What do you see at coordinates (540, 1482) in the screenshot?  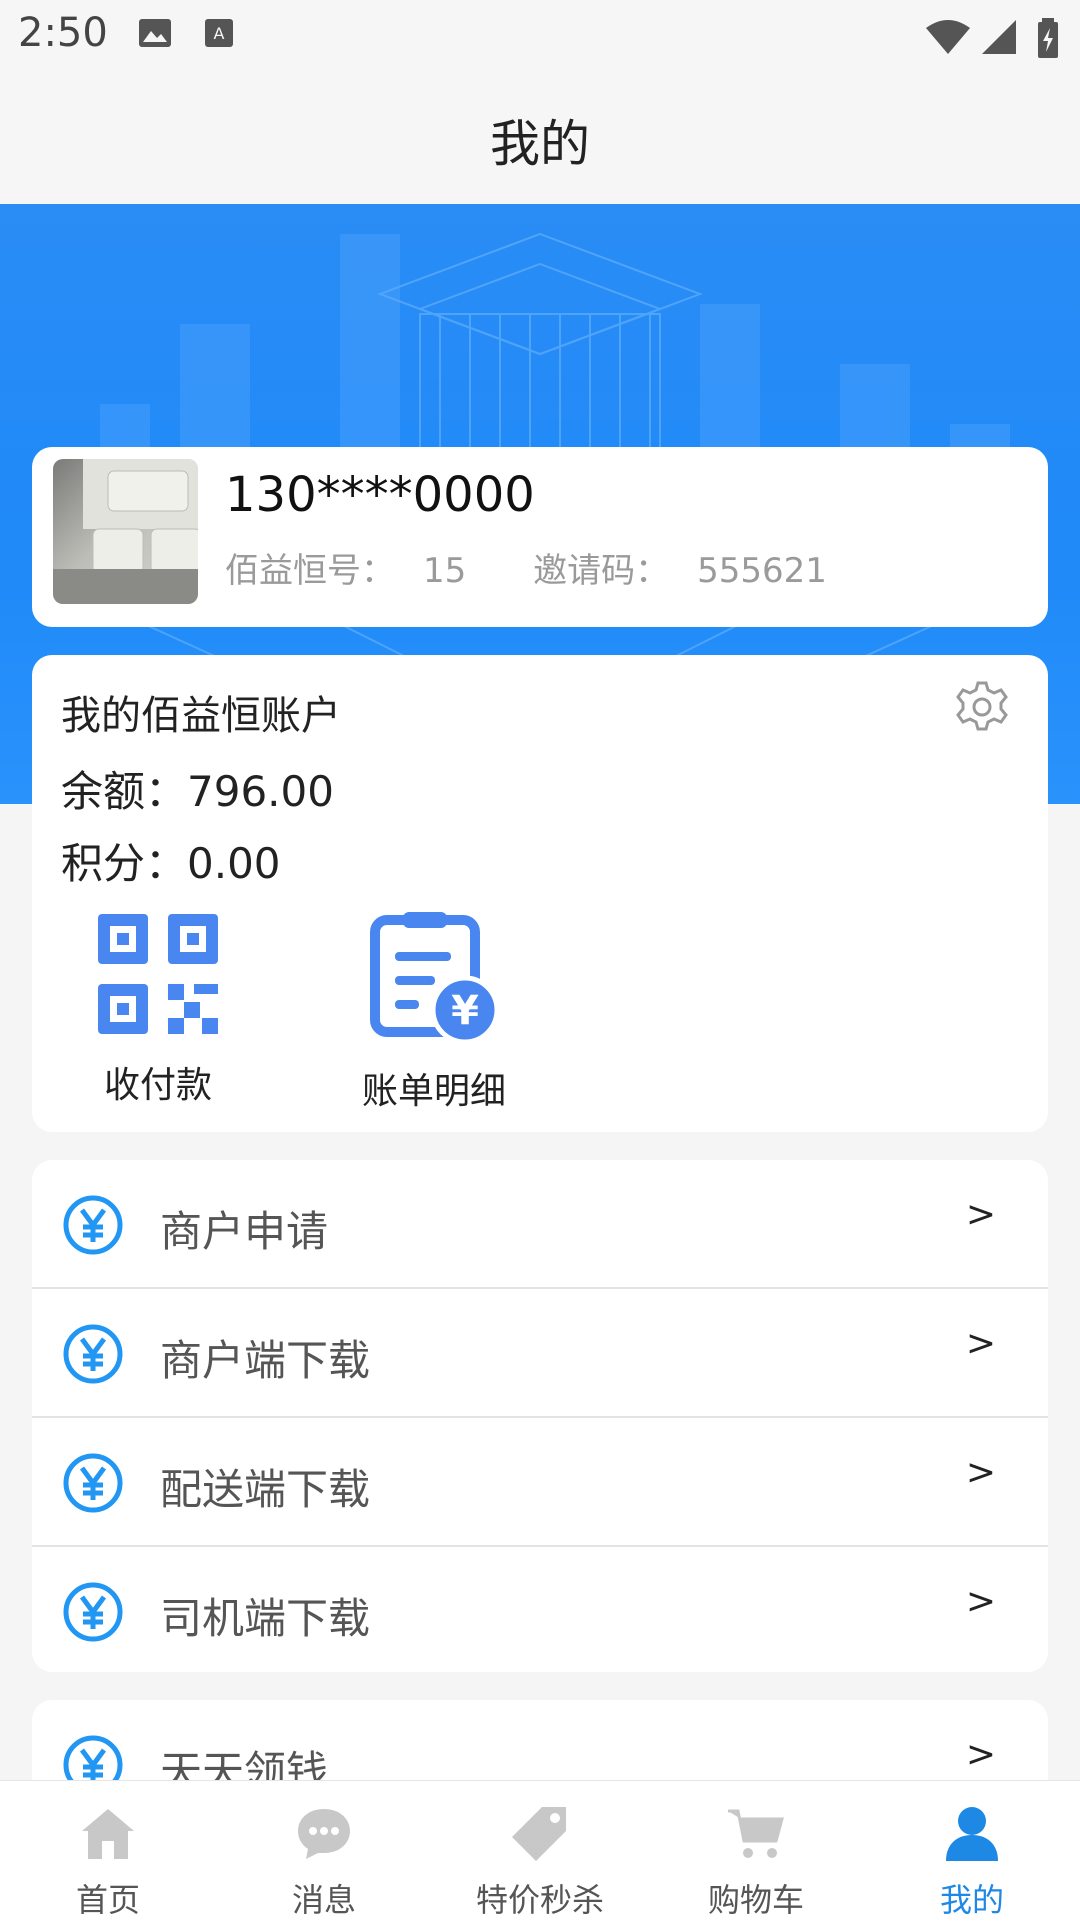 I see `menu-item-delivery-download: 配送端下载 >` at bounding box center [540, 1482].